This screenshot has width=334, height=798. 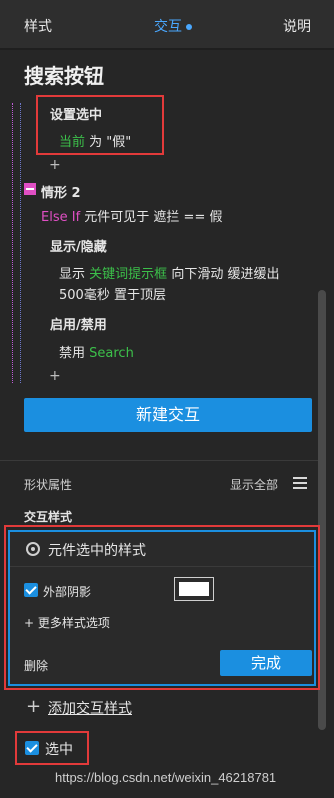 I want to click on panel-title: 搜索按钮, so click(x=64, y=76).